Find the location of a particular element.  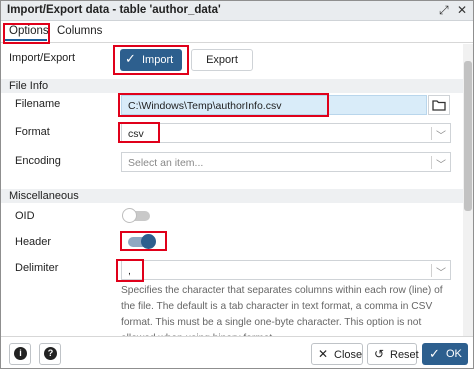

miscellaneous-heading: Miscellaneous is located at coordinates (44, 196).